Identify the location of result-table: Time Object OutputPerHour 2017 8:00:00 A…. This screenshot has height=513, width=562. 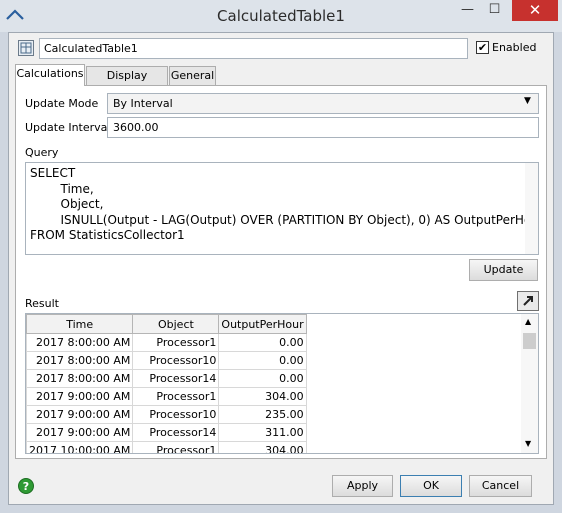
(166, 383).